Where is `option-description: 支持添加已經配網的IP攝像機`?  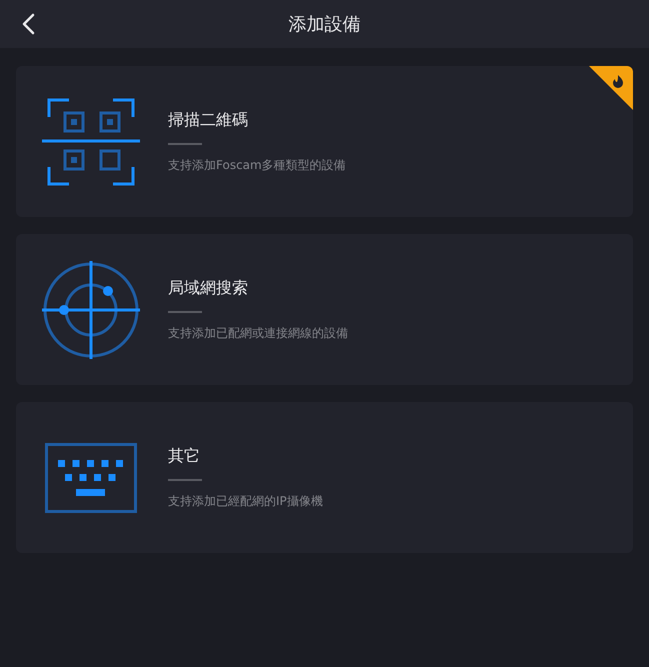 option-description: 支持添加已經配網的IP攝像機 is located at coordinates (245, 501).